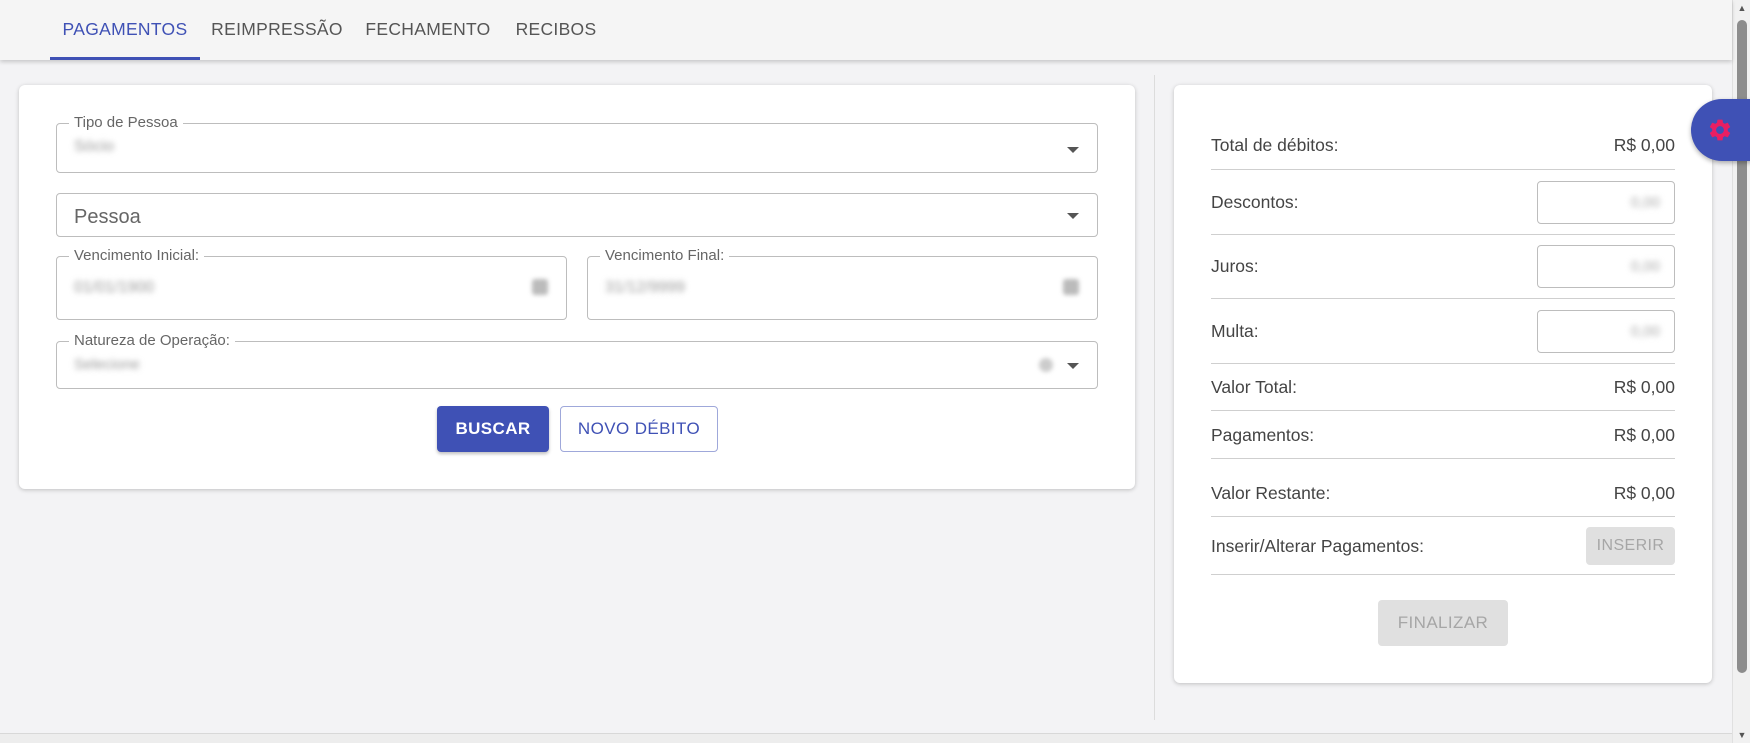 This screenshot has width=1750, height=743. What do you see at coordinates (1741, 735) in the screenshot?
I see `scroll-down-icon: ▼` at bounding box center [1741, 735].